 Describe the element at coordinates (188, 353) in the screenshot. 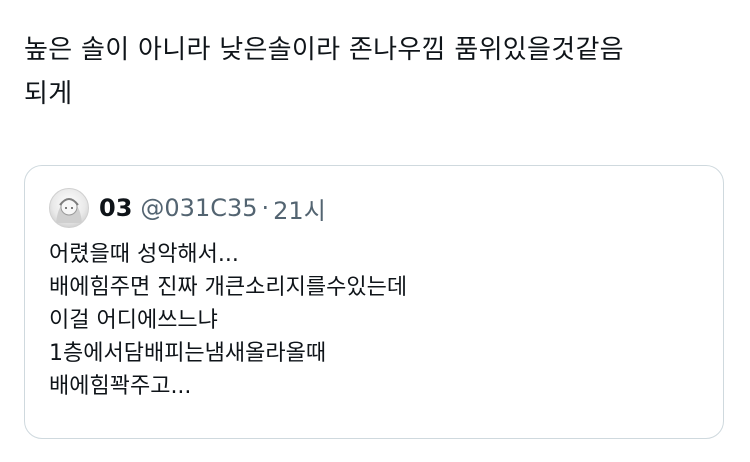

I see `quoted-text-line: 1층에서담배피는냄새올라올때` at that location.